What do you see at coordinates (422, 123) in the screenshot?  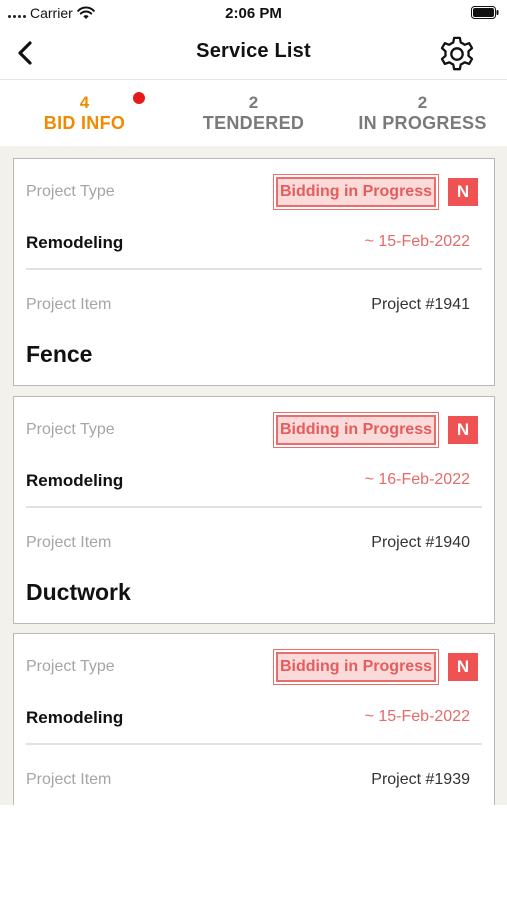 I see `tab-label: IN PROGRESS` at bounding box center [422, 123].